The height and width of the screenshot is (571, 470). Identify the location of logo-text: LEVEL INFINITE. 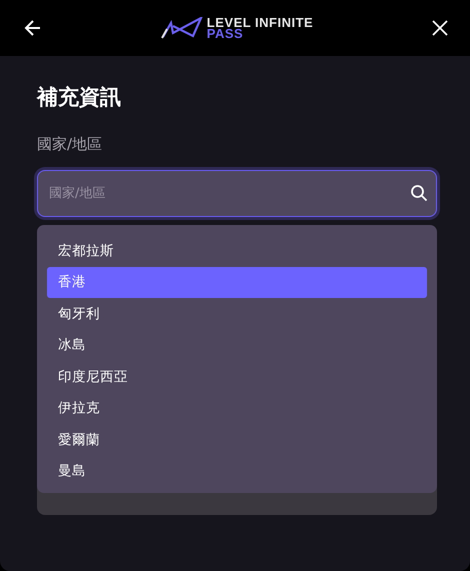
(260, 22).